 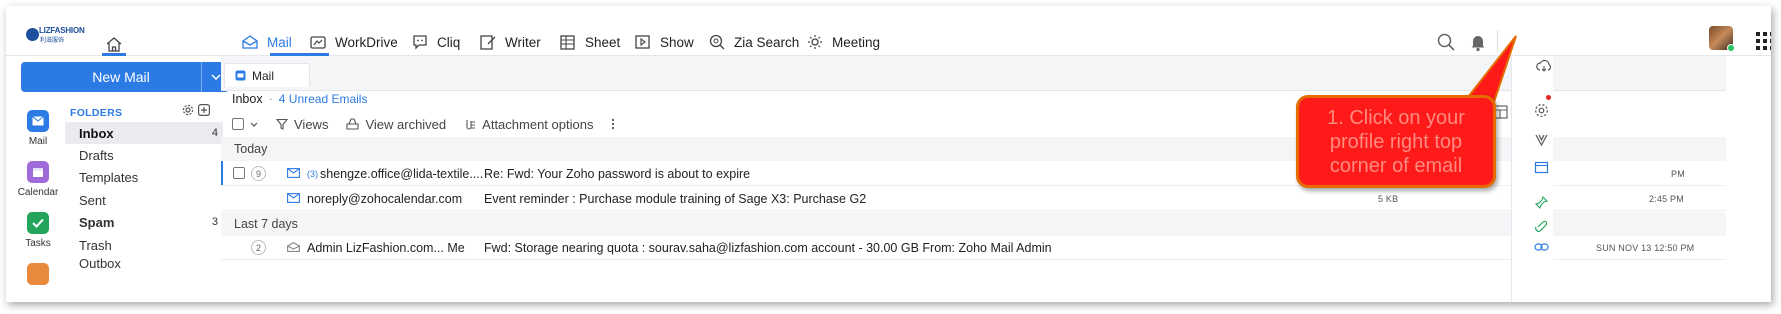 I want to click on cloud-download-icon, so click(x=1544, y=66).